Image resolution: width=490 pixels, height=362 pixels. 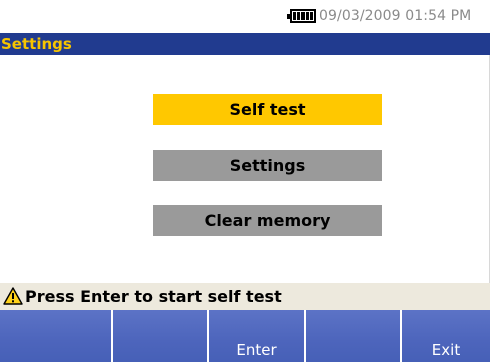 I want to click on datetime-display: 09/03/2009 01:54 PM, so click(x=395, y=16).